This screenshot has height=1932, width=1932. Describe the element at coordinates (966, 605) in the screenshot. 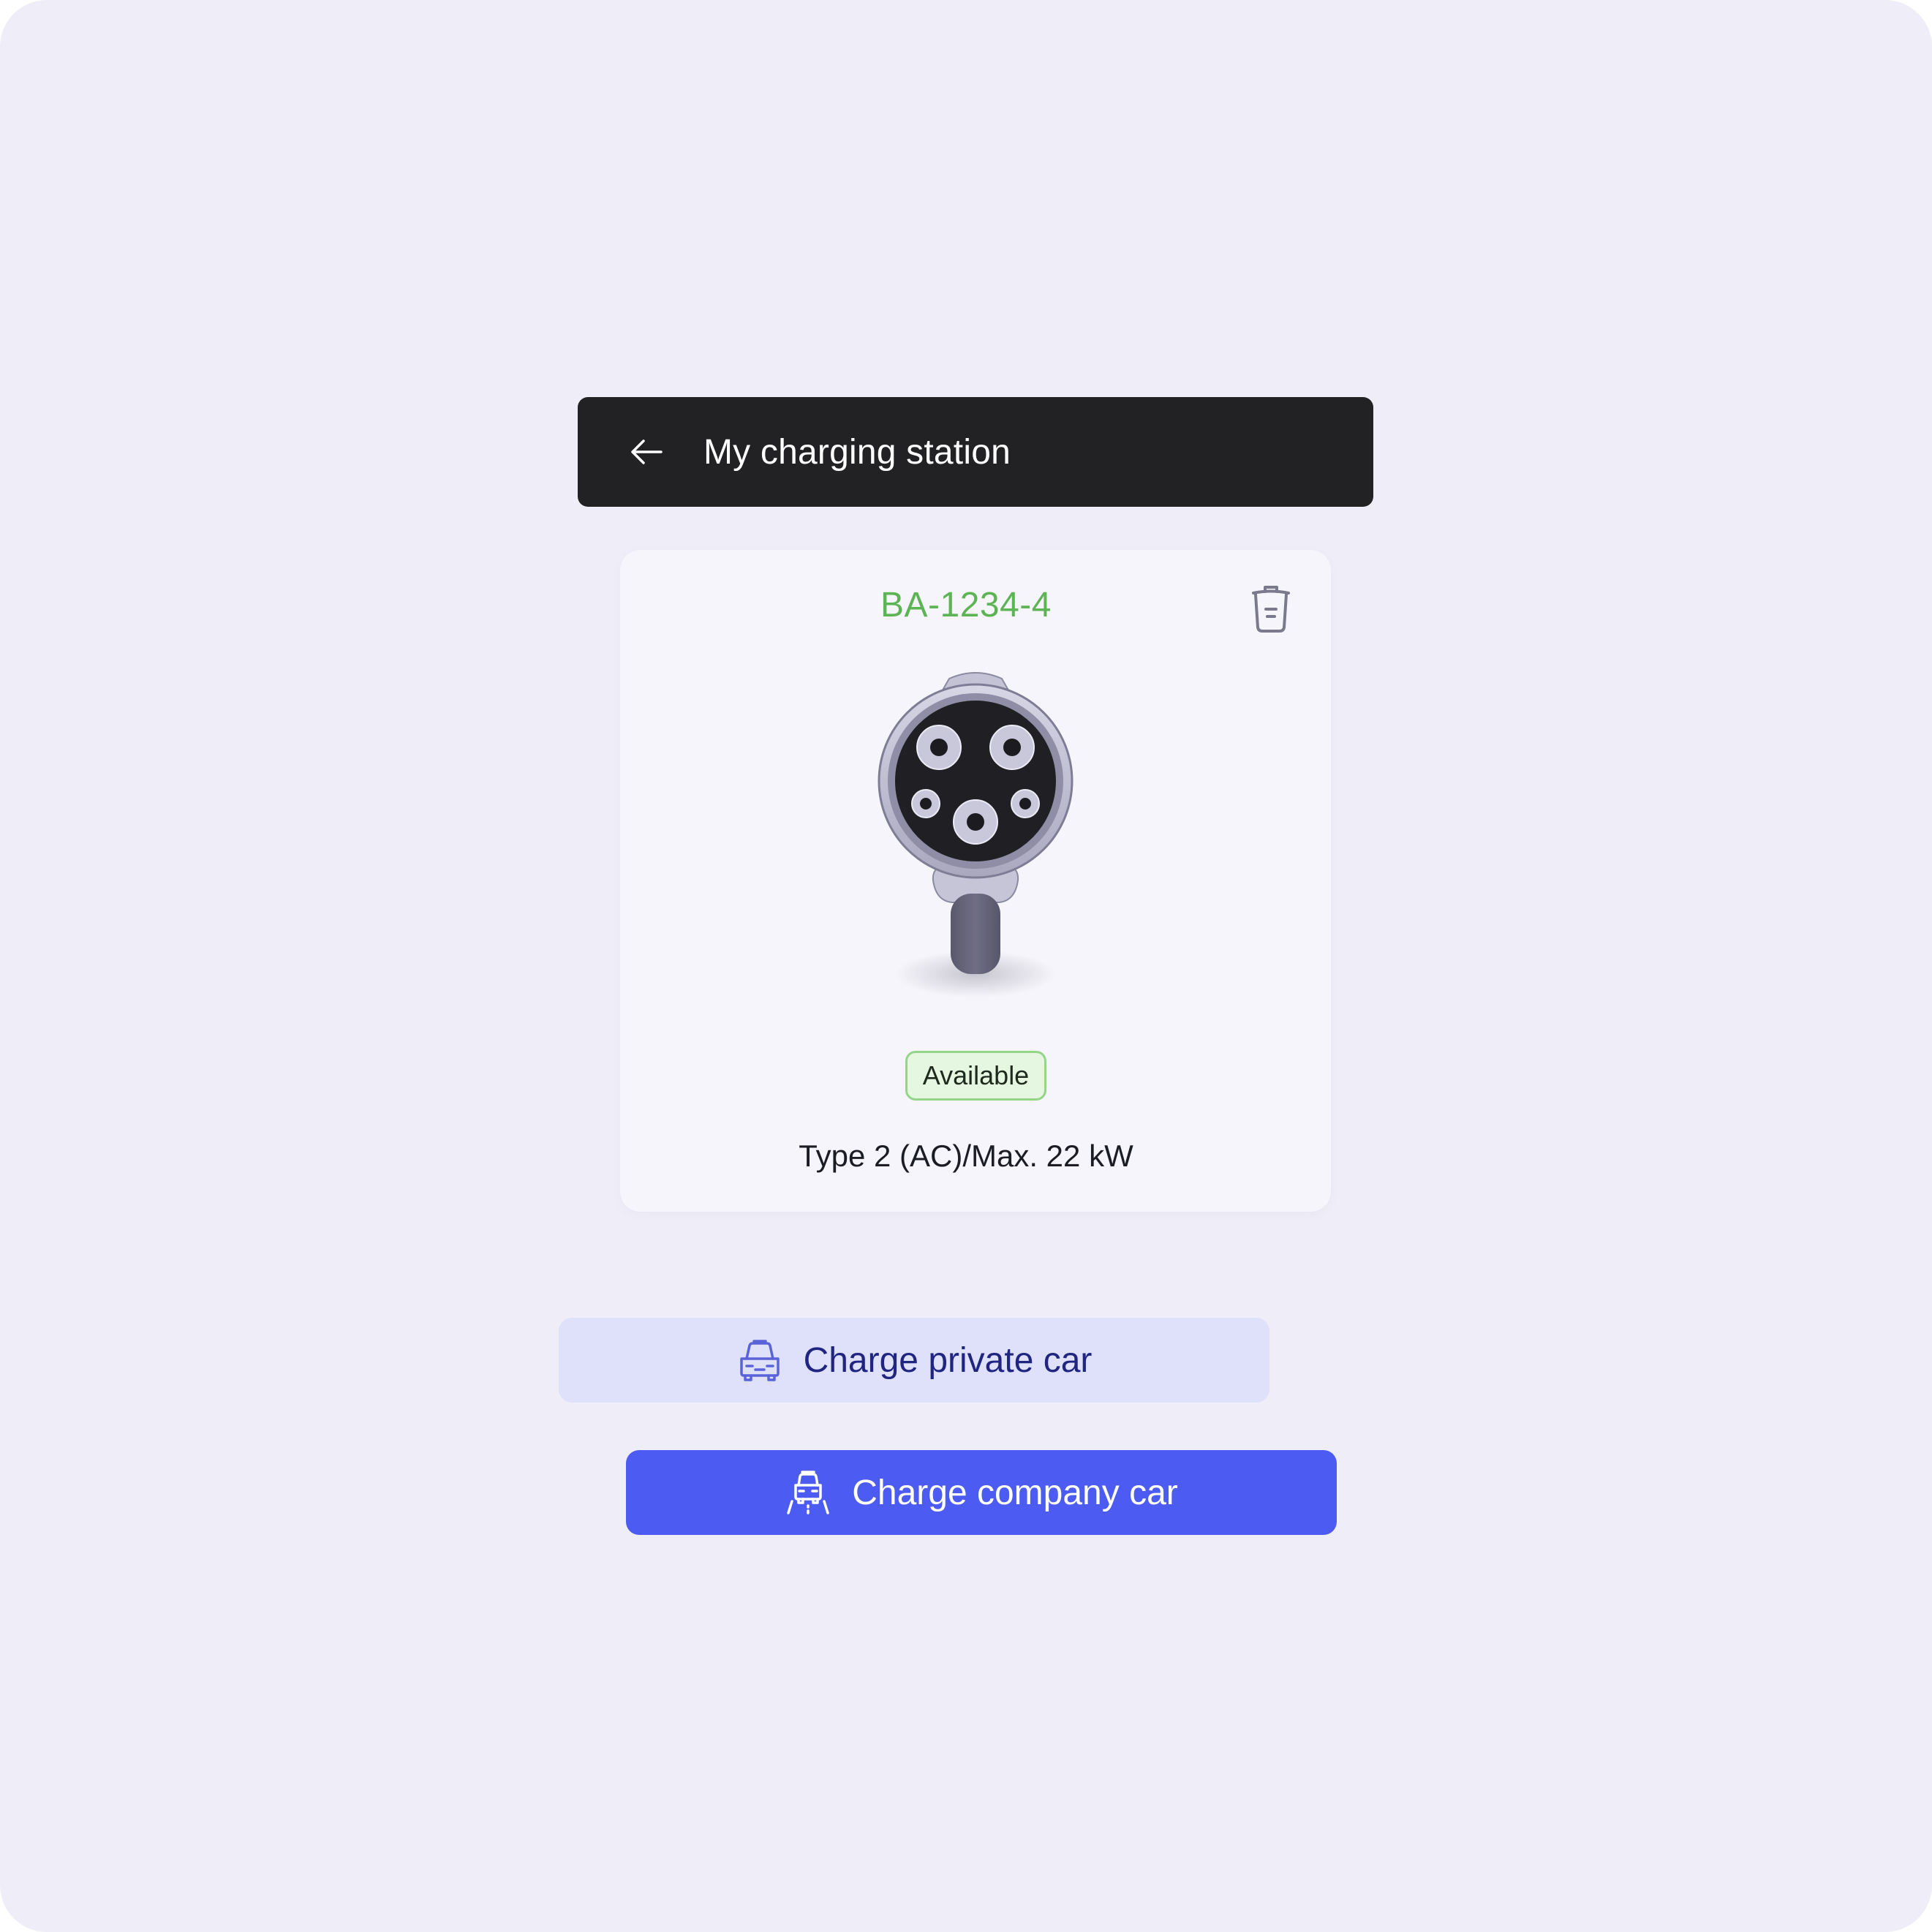

I see `station-id: BA-1234-4` at that location.